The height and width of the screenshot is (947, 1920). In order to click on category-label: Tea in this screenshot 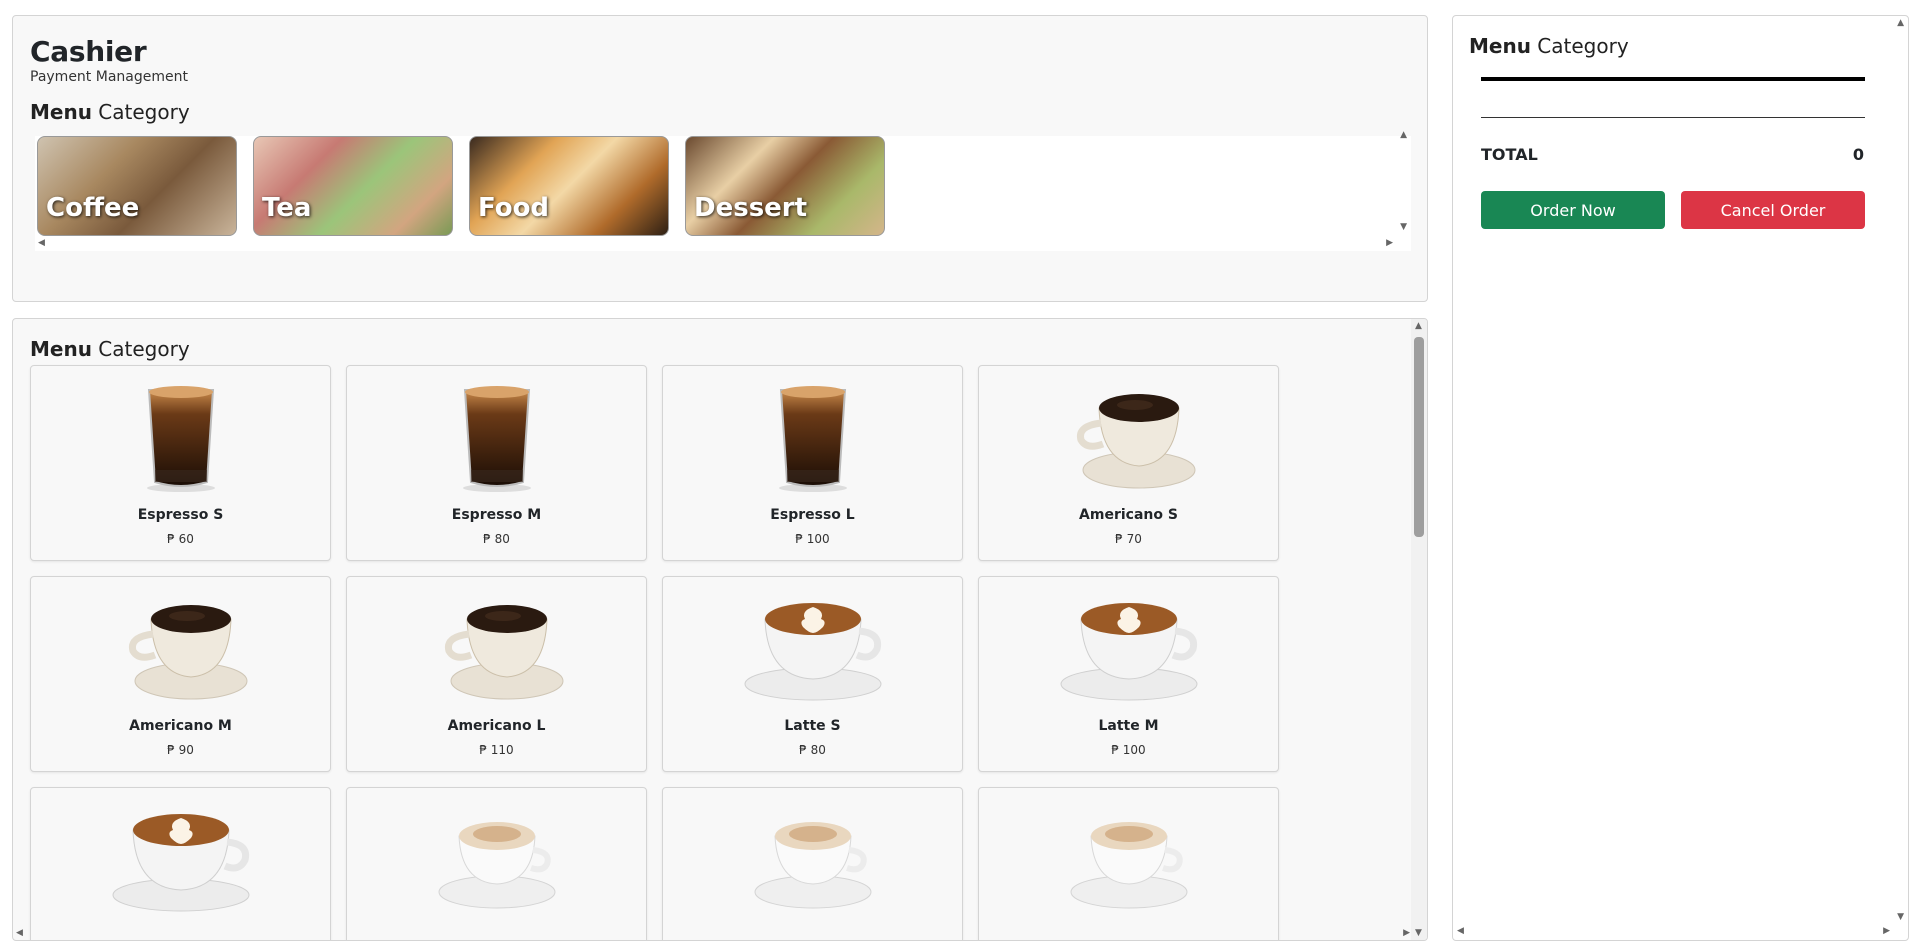, I will do `click(287, 208)`.